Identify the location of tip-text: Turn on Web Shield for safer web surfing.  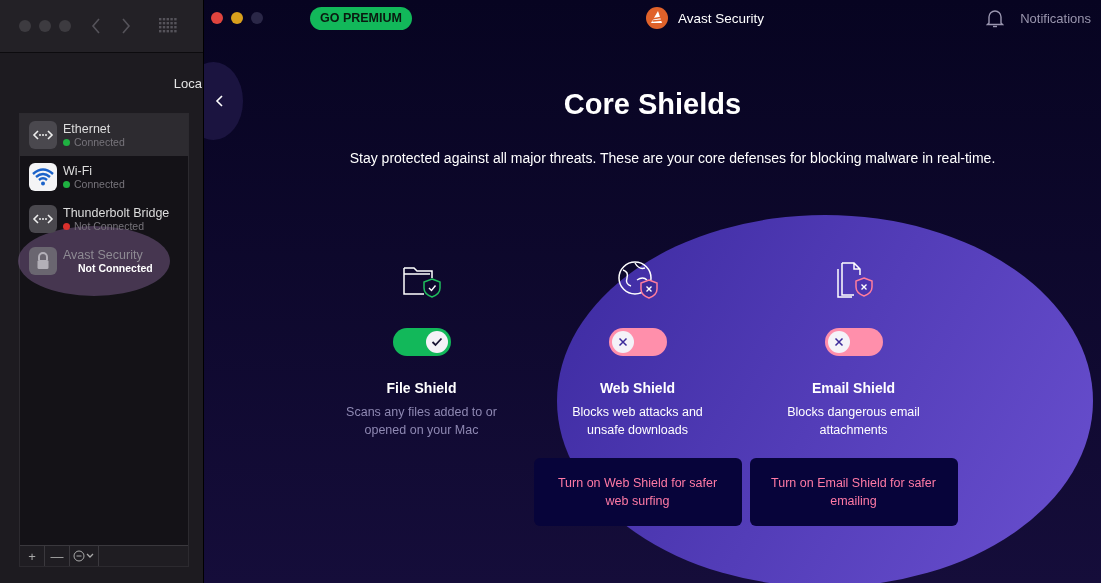
(637, 492).